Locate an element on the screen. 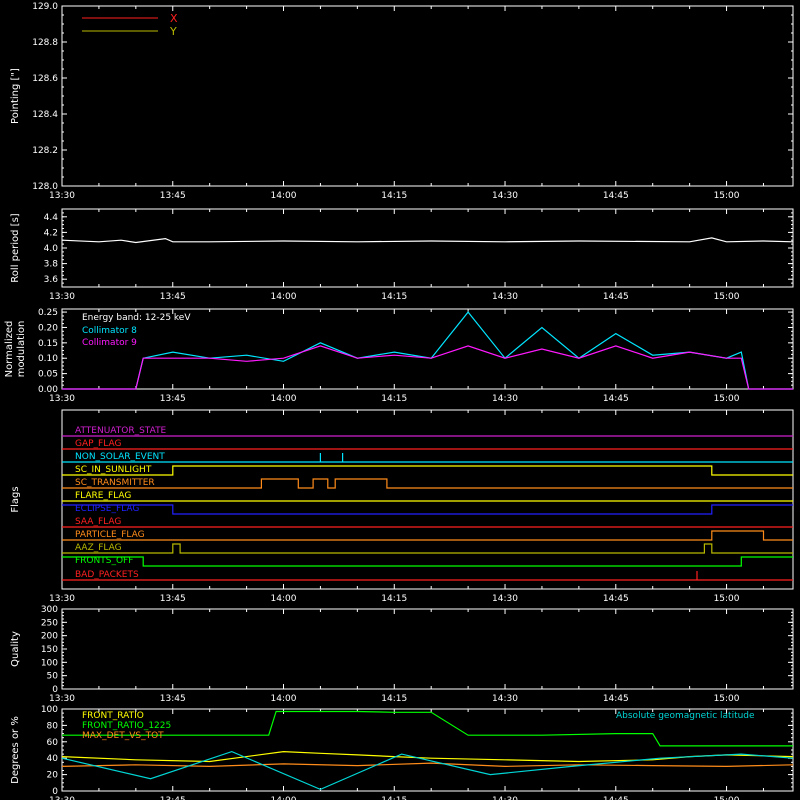 This screenshot has height=800, width=800. flag-label: NON_SOLAR_EVENT is located at coordinates (120, 457).